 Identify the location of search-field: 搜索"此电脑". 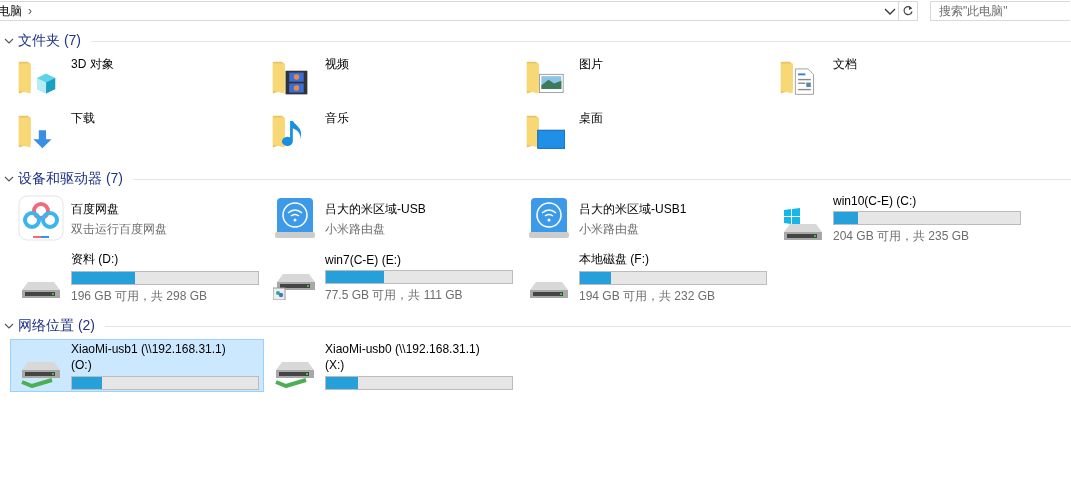
(1000, 11).